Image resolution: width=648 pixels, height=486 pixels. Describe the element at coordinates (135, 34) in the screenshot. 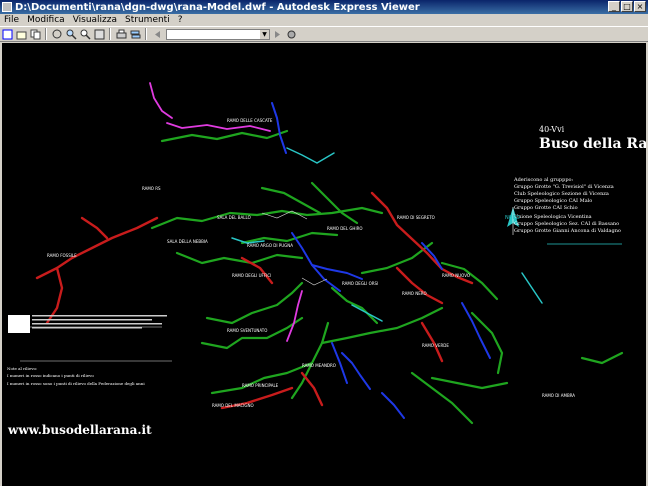

I see `layers-icon` at that location.